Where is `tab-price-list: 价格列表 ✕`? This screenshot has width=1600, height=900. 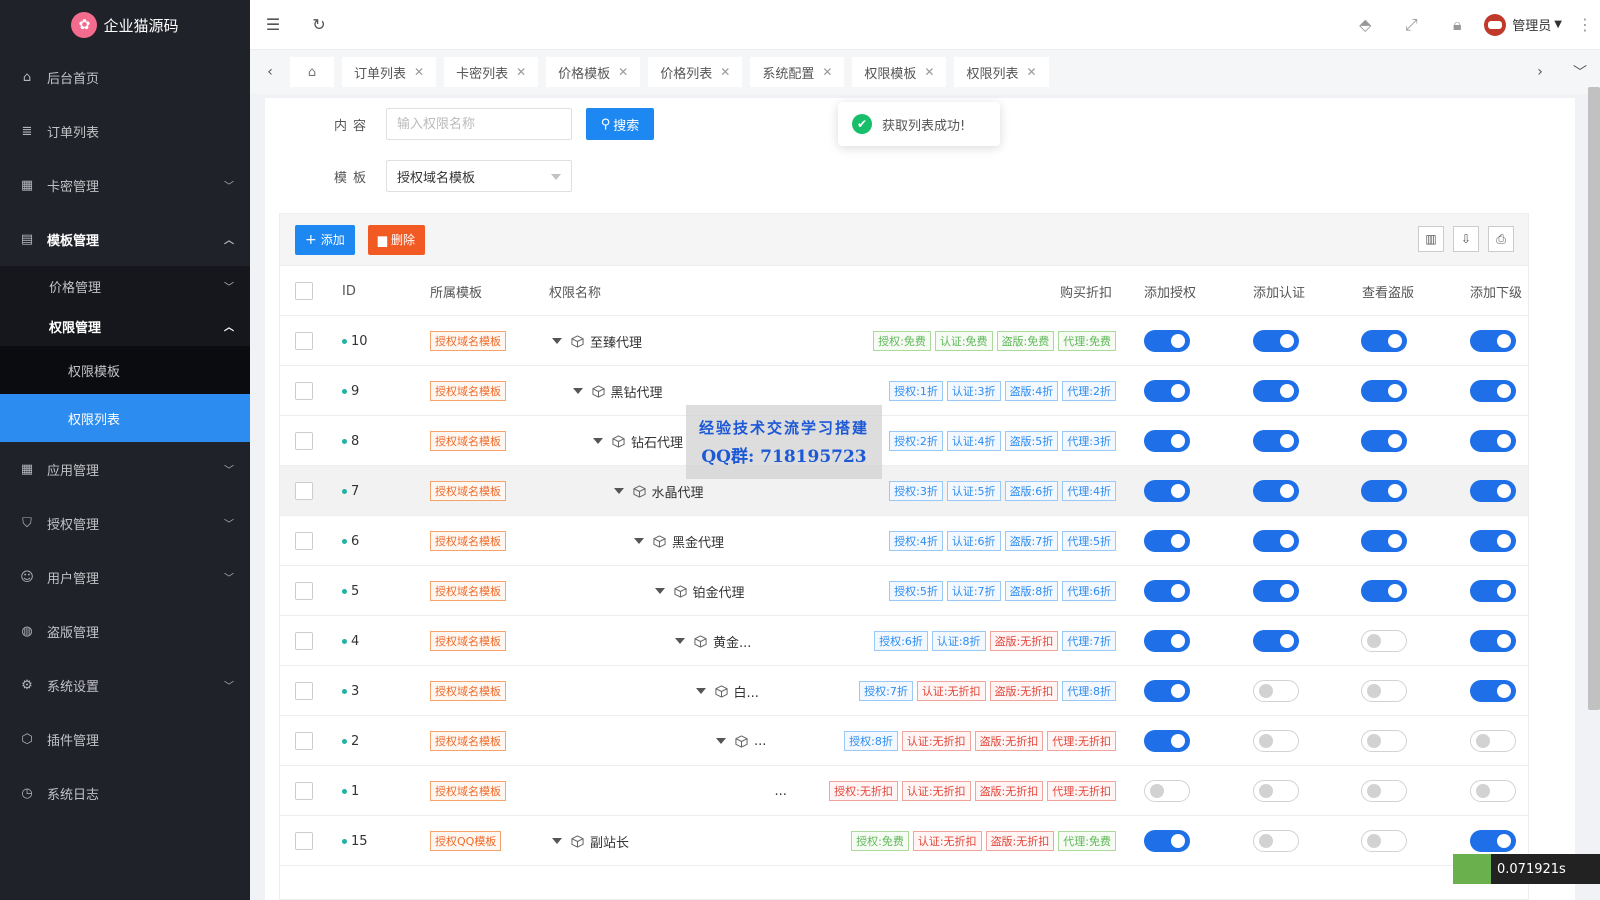 tab-price-list: 价格列表 ✕ is located at coordinates (695, 72).